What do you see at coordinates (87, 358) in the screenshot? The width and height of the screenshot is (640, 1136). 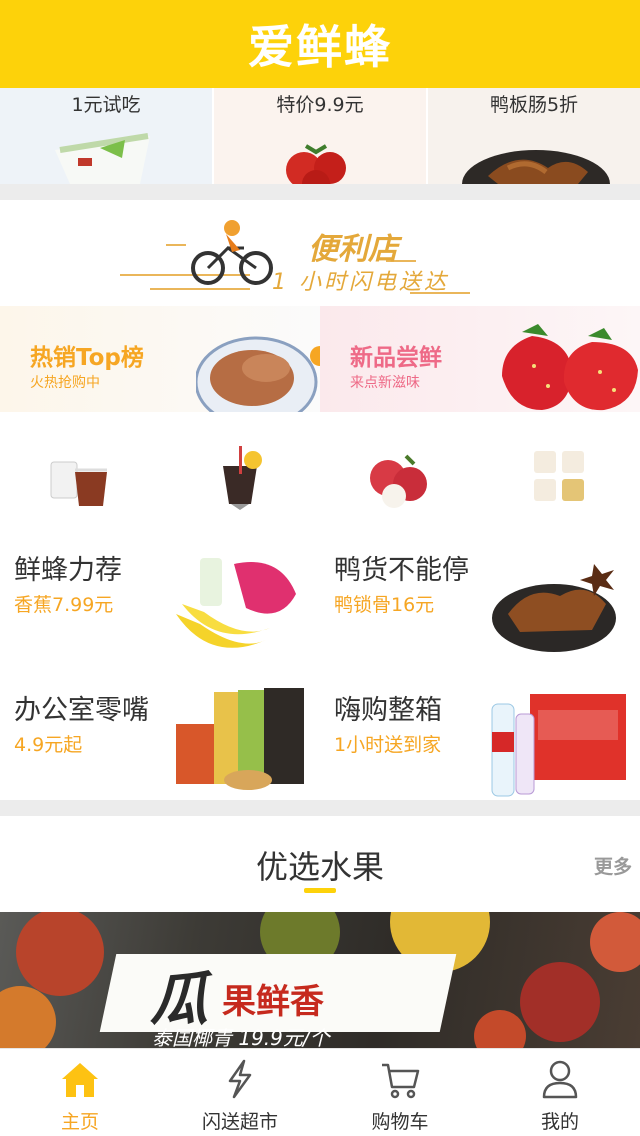 I see `feature-title: 热销Top榜` at bounding box center [87, 358].